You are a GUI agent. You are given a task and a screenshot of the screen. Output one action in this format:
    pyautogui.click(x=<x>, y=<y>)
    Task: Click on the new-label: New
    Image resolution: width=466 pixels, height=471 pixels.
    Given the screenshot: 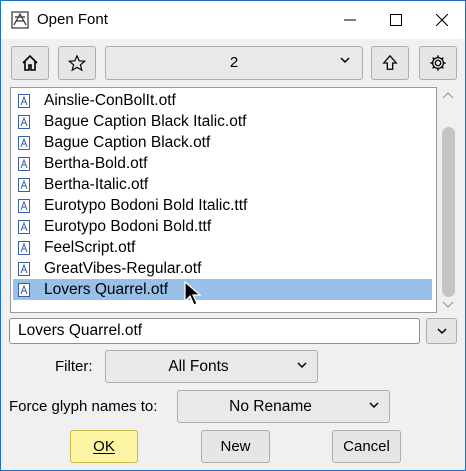 What is the action you would take?
    pyautogui.click(x=235, y=446)
    